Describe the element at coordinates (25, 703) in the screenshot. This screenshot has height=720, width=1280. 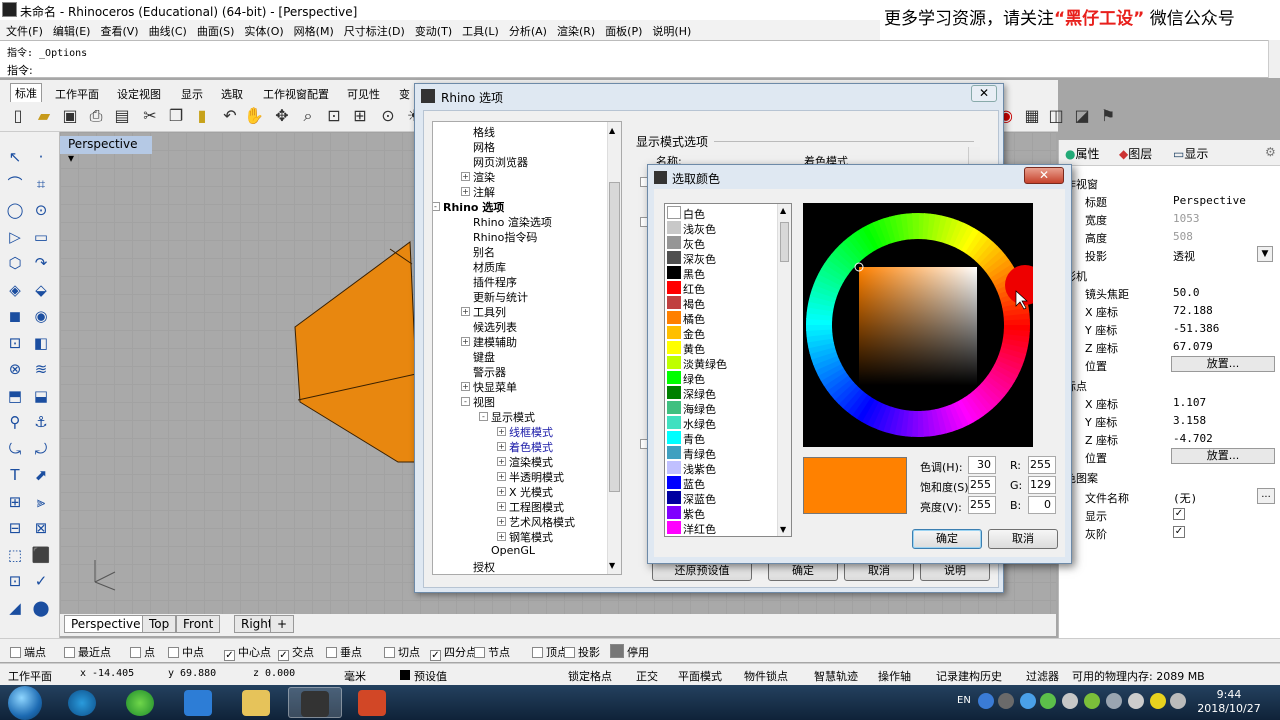
I see `start-button-icon` at that location.